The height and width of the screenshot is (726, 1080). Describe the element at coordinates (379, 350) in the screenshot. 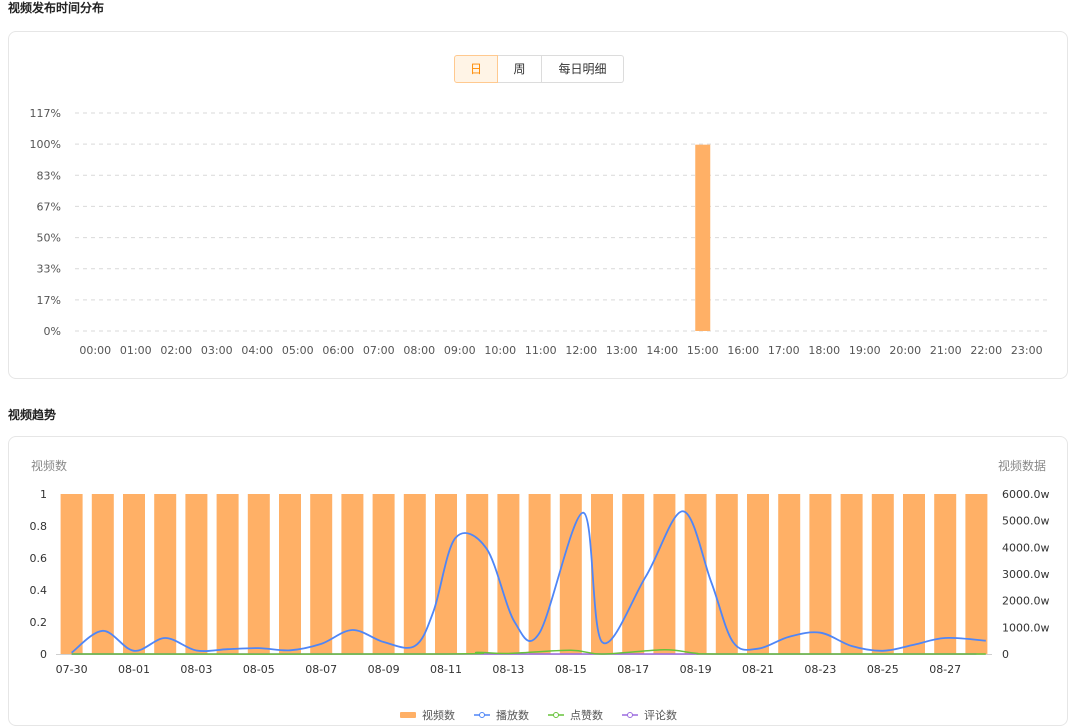

I see `x-tick-label: 07:00` at that location.